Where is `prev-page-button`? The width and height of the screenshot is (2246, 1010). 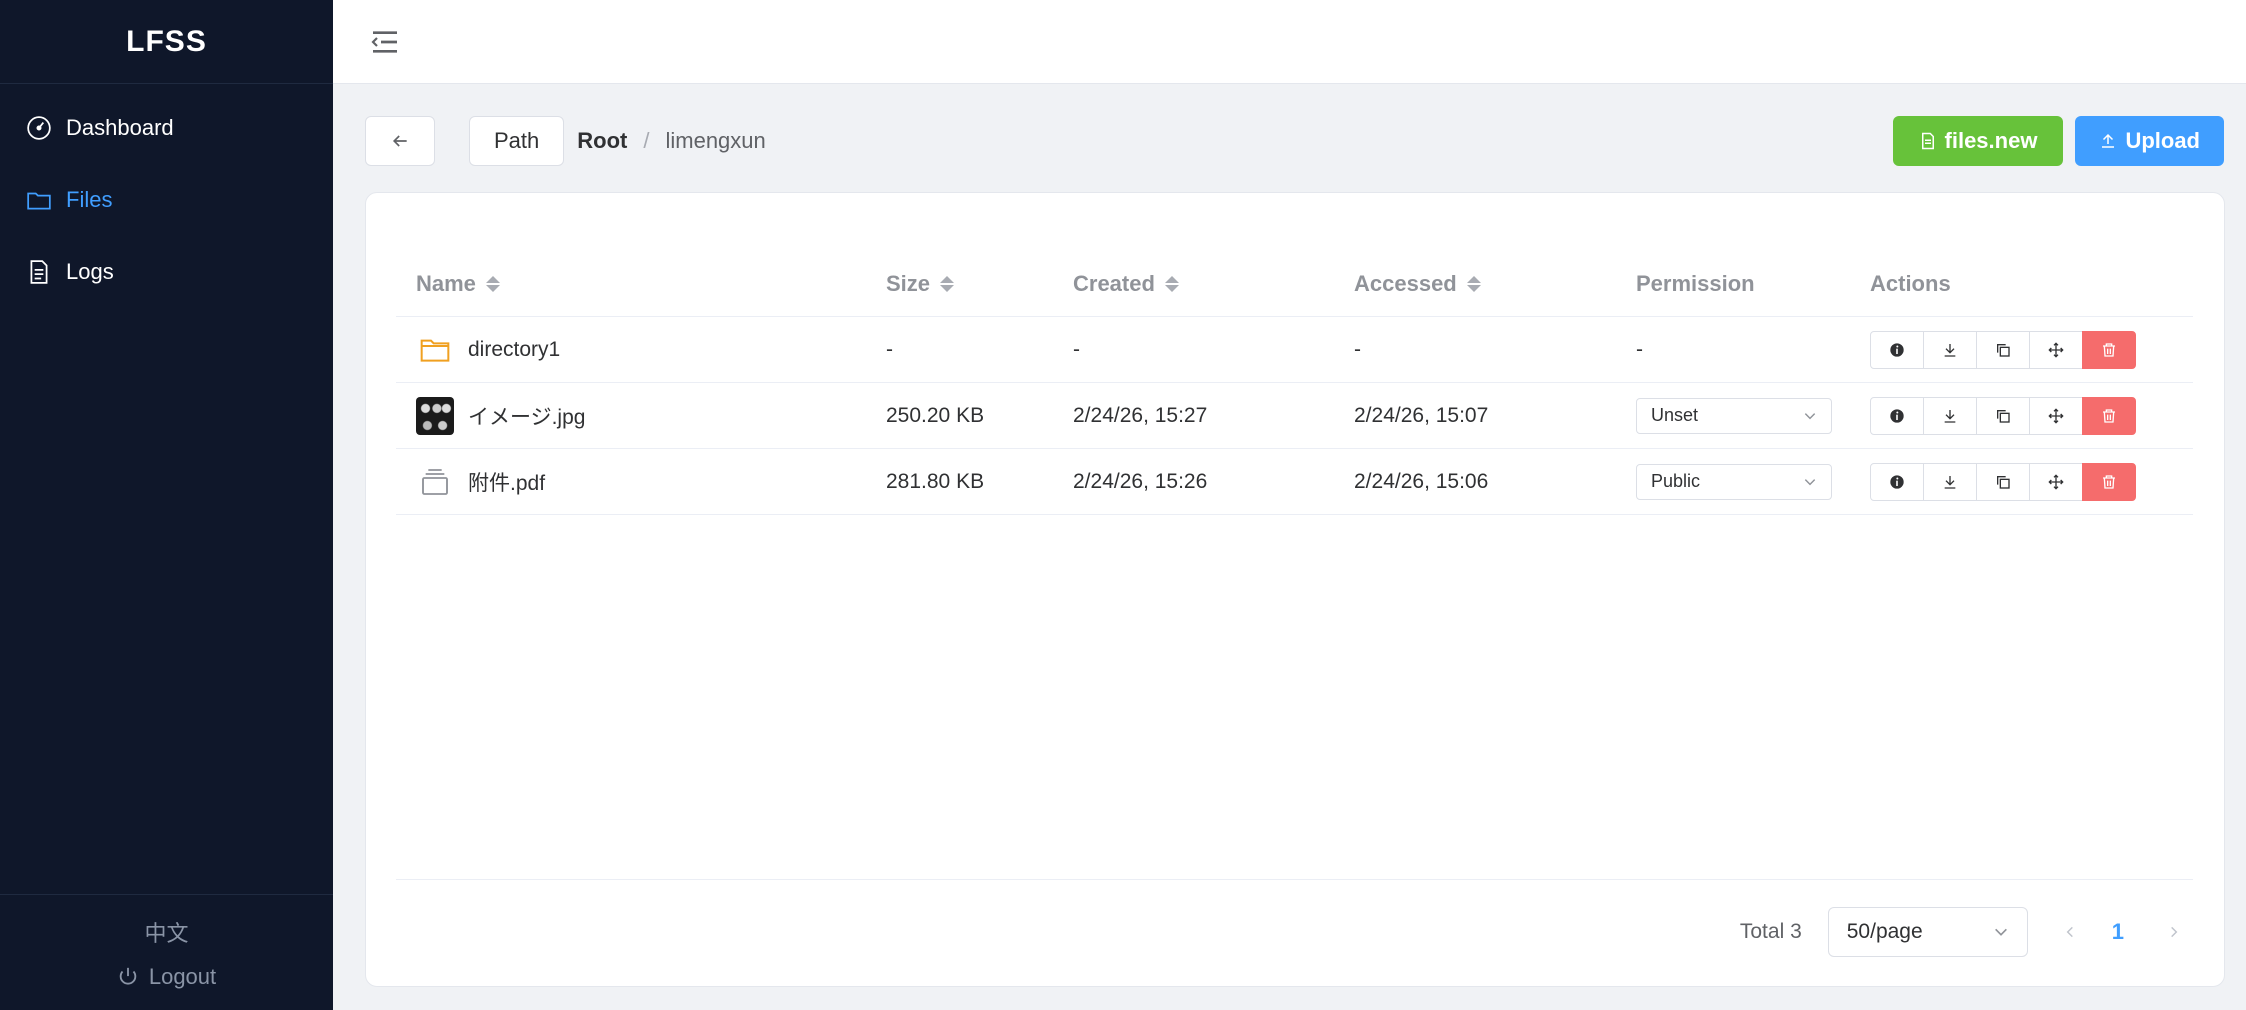
prev-page-button is located at coordinates (2070, 932).